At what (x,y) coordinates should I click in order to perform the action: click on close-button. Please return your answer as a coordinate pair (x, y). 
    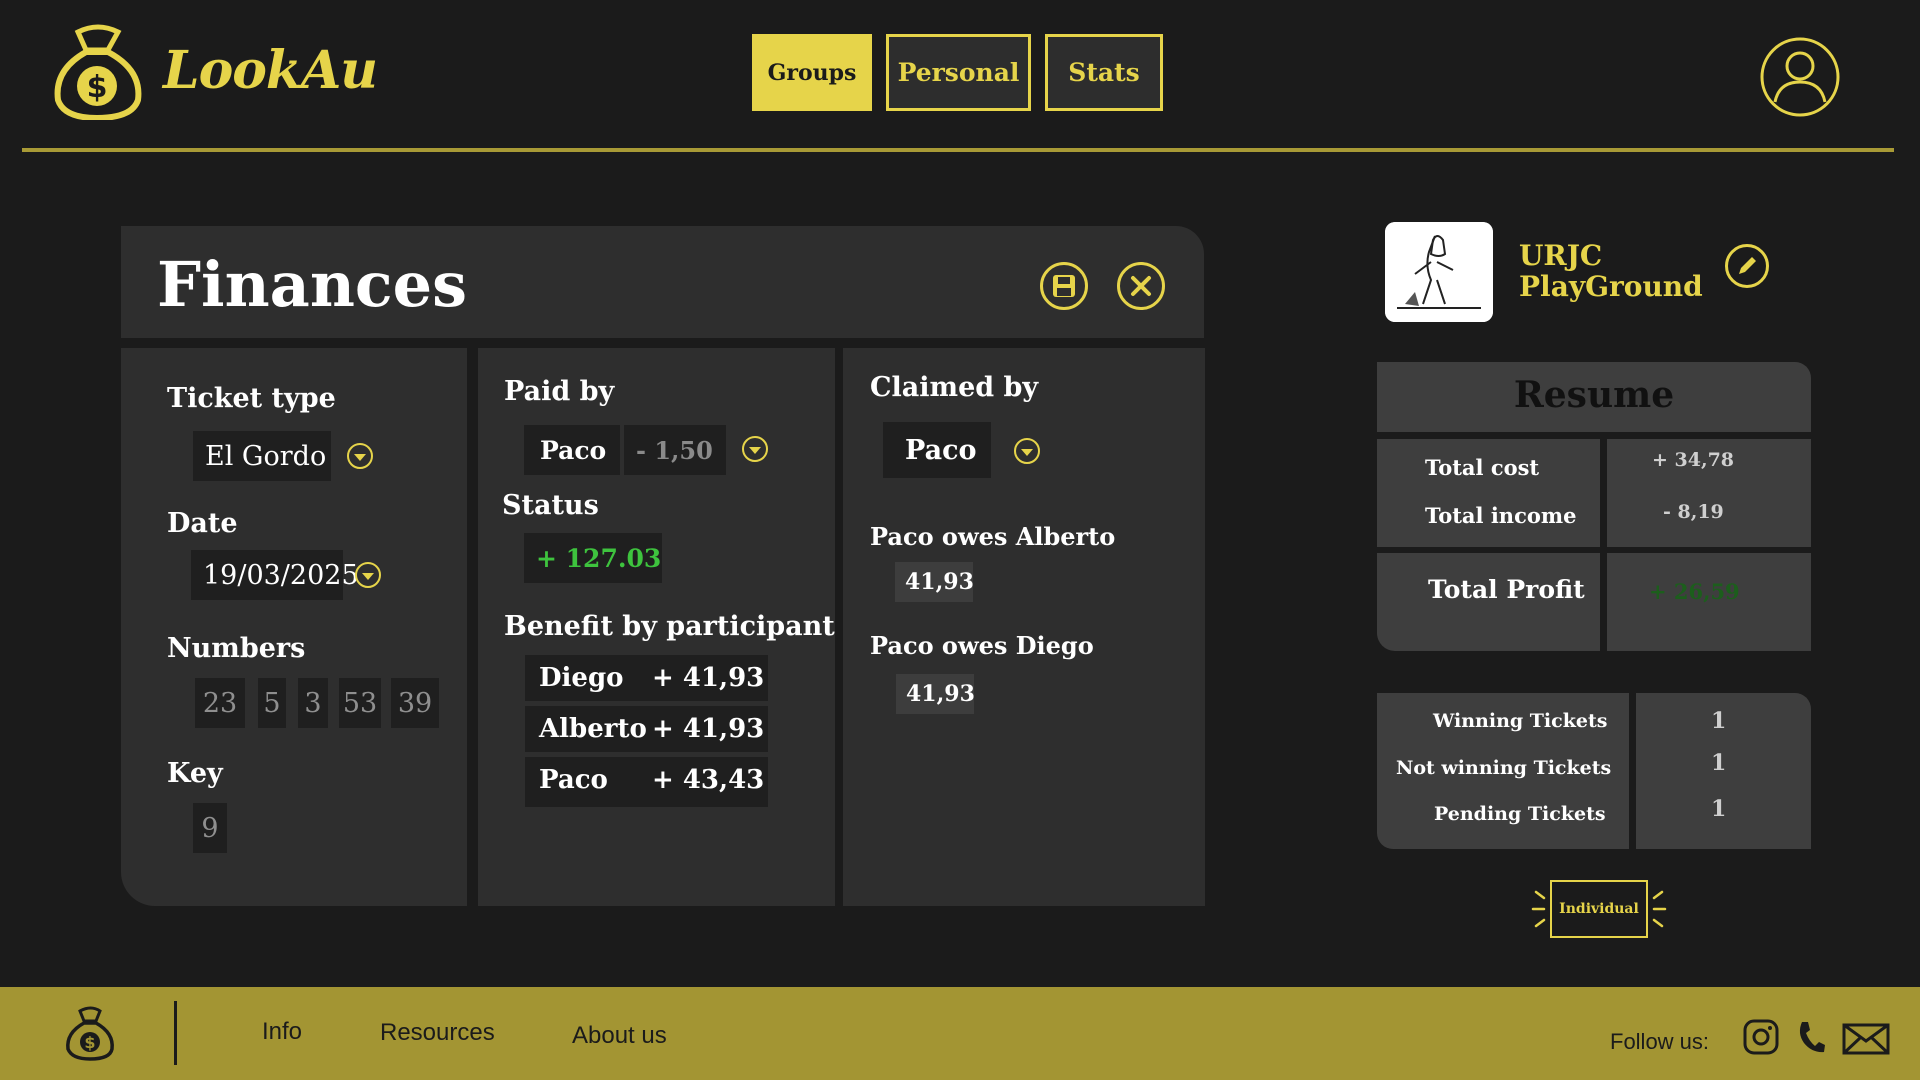
    Looking at the image, I should click on (1141, 286).